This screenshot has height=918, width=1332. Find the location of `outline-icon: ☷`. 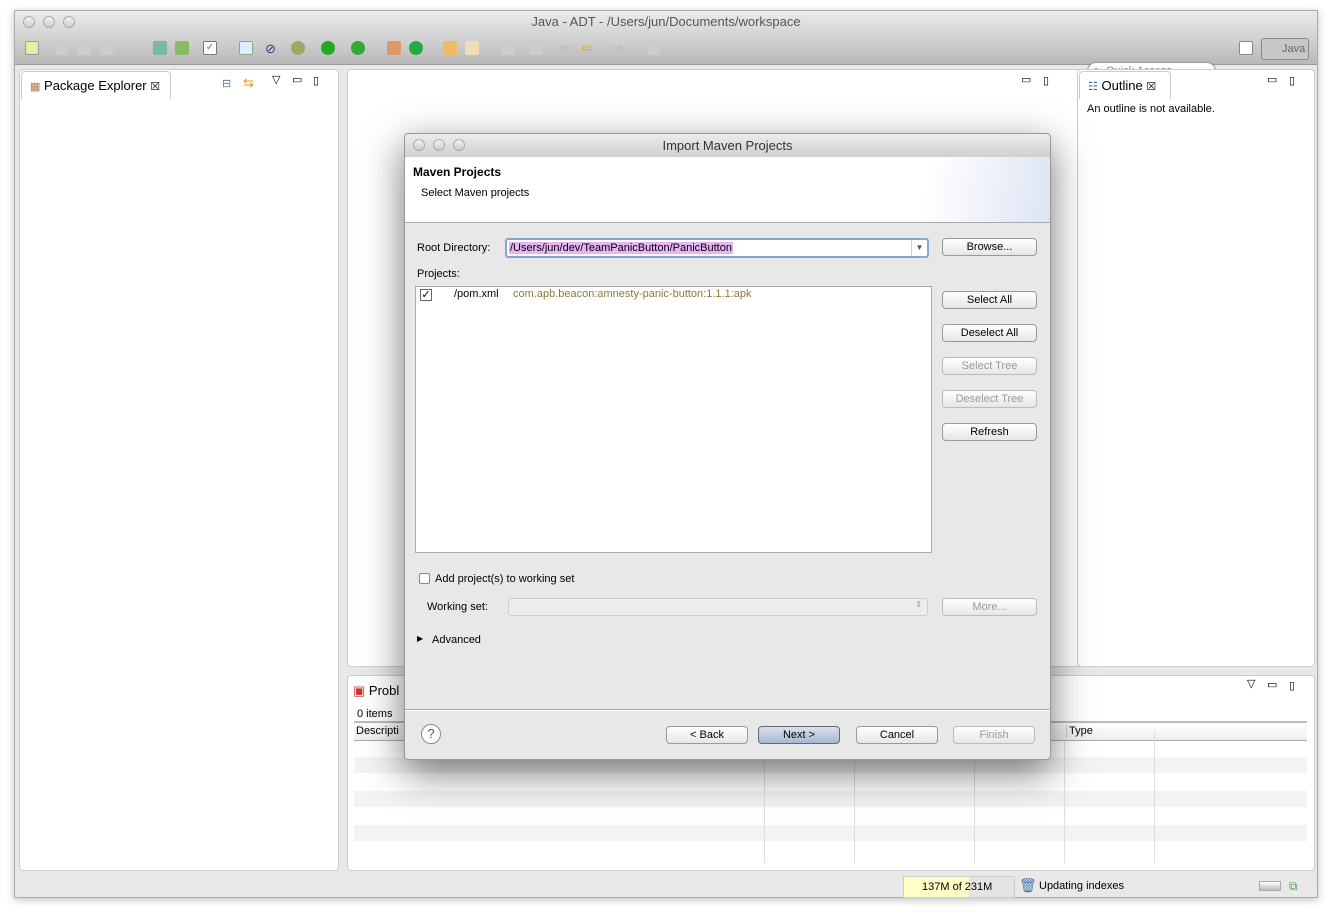

outline-icon: ☷ is located at coordinates (1093, 87).